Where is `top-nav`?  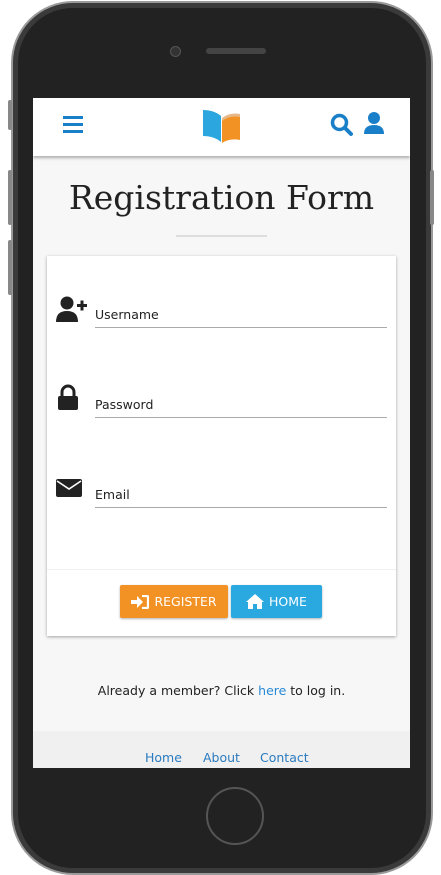
top-nav is located at coordinates (221, 127).